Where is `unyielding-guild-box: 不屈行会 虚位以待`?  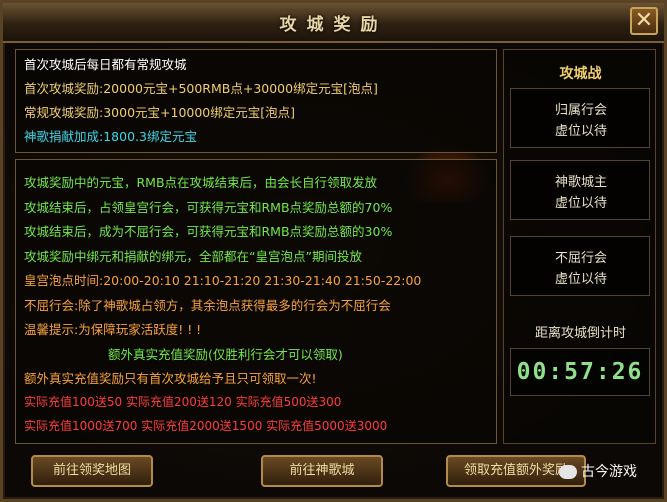 unyielding-guild-box: 不屈行会 虚位以待 is located at coordinates (580, 266).